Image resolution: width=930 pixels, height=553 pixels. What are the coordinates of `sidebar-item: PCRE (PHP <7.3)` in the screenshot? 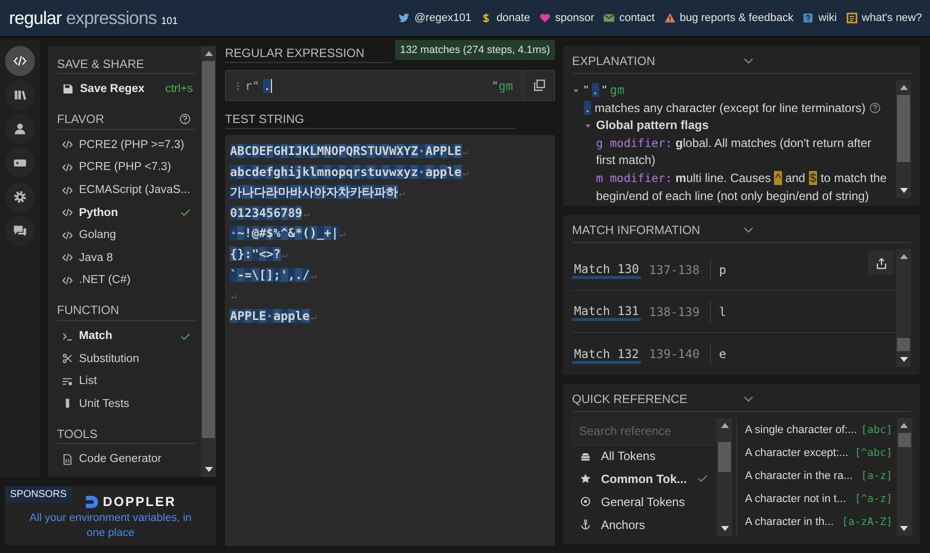 It's located at (127, 167).